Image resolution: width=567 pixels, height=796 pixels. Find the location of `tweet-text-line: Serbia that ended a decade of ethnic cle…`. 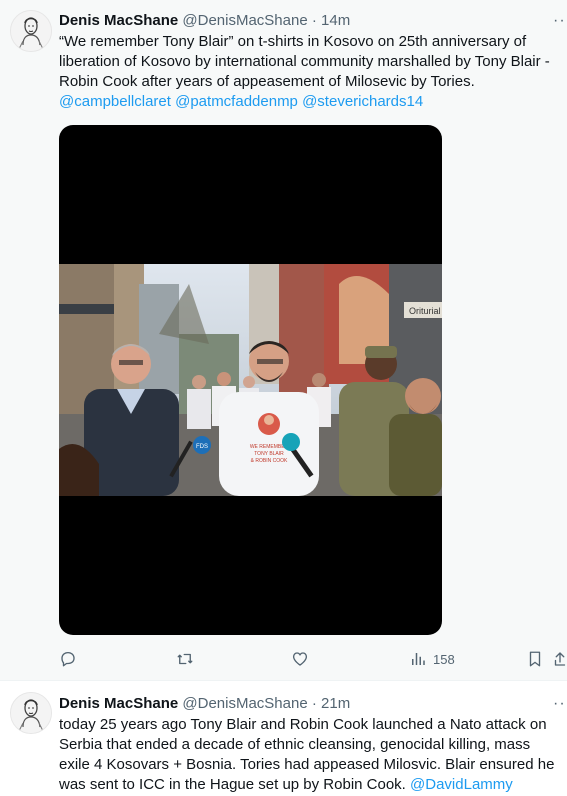

tweet-text-line: Serbia that ended a decade of ethnic cle… is located at coordinates (295, 744).